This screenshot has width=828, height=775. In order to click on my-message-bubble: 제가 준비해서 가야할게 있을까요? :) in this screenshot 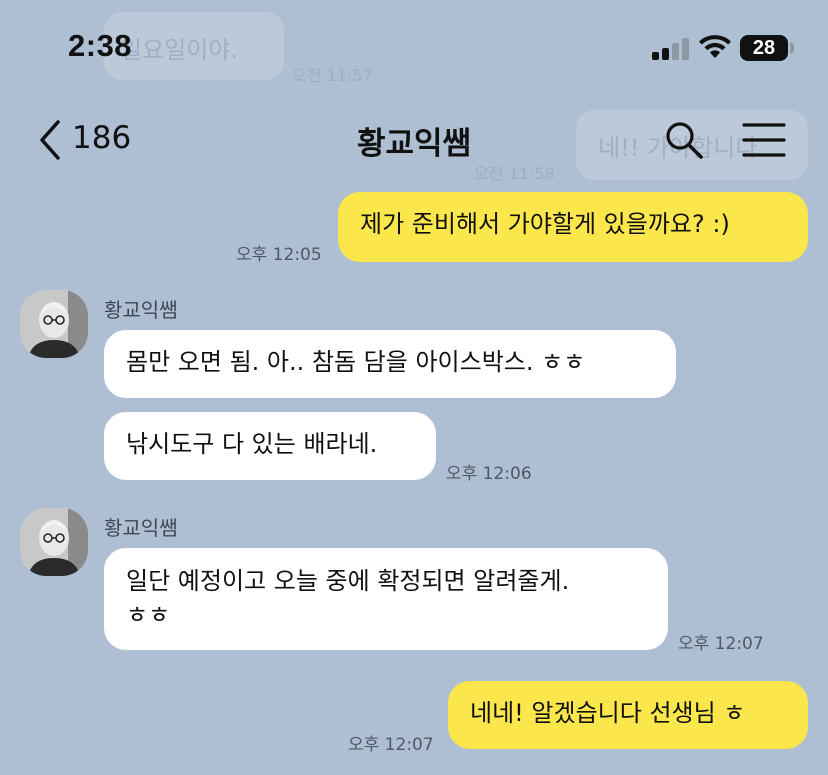, I will do `click(573, 227)`.